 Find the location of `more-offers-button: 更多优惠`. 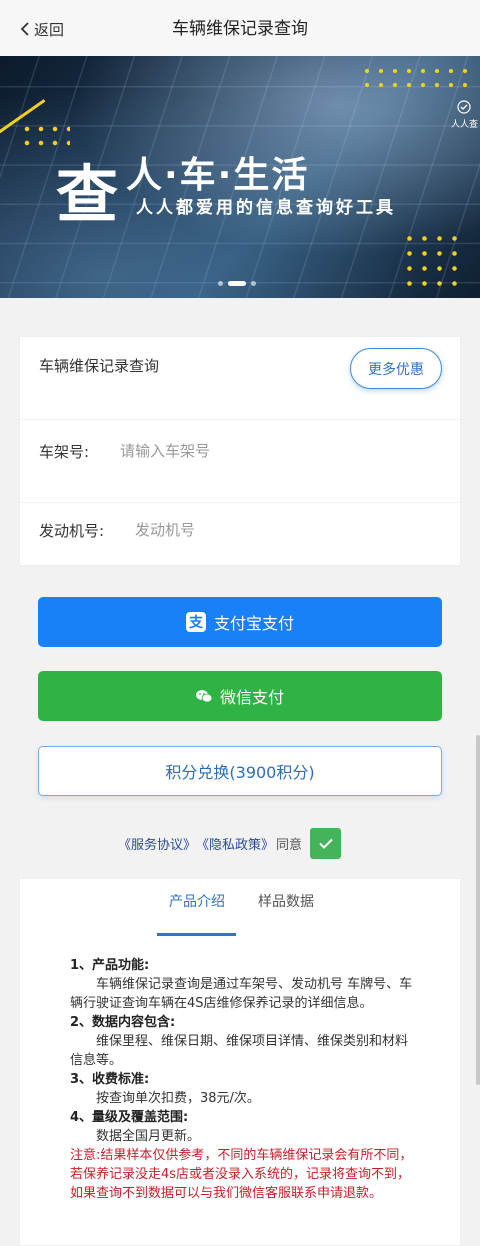

more-offers-button: 更多优惠 is located at coordinates (396, 368).